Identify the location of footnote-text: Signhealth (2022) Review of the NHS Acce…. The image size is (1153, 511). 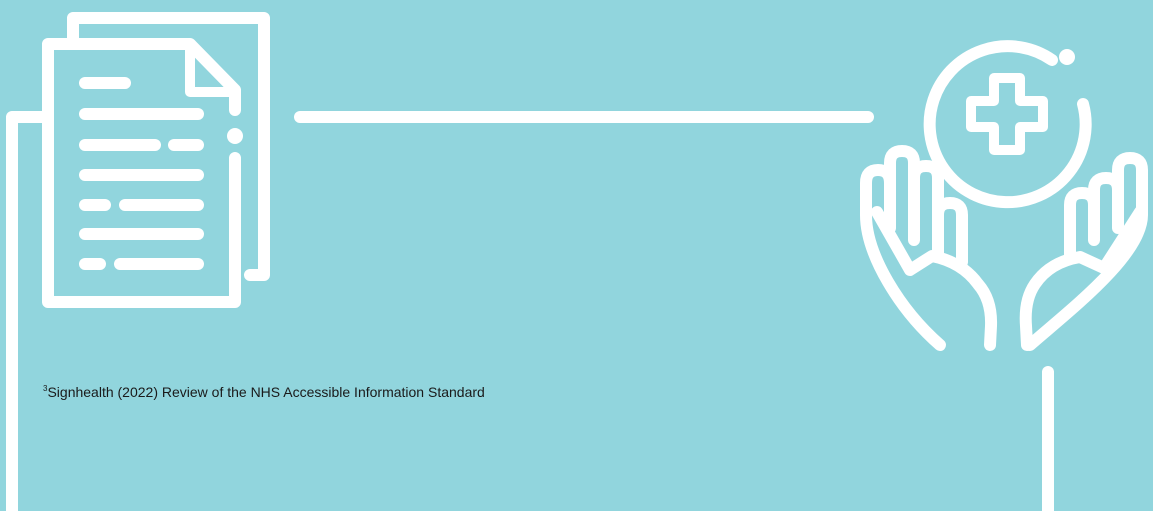
(266, 392).